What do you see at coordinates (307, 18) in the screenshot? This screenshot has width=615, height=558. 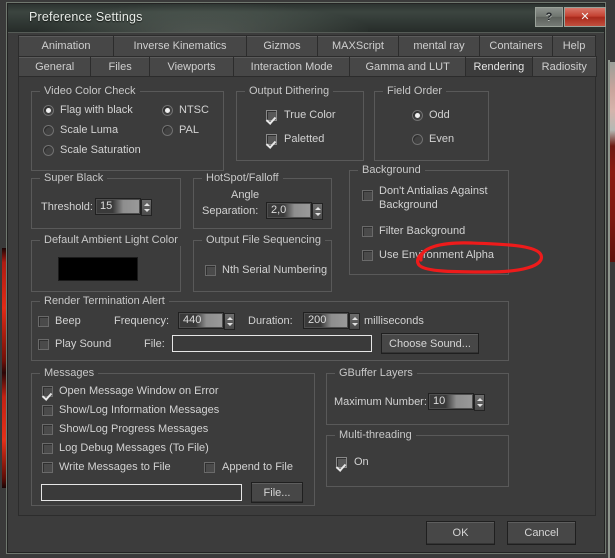 I see `title-bar: Preference Settings ? ✕` at bounding box center [307, 18].